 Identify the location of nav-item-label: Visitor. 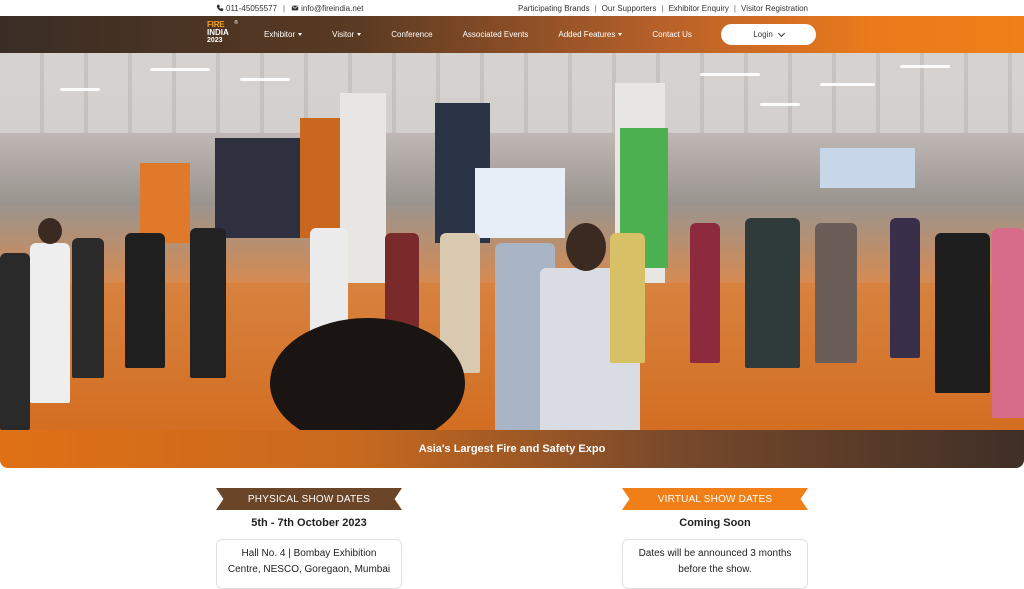
(343, 34).